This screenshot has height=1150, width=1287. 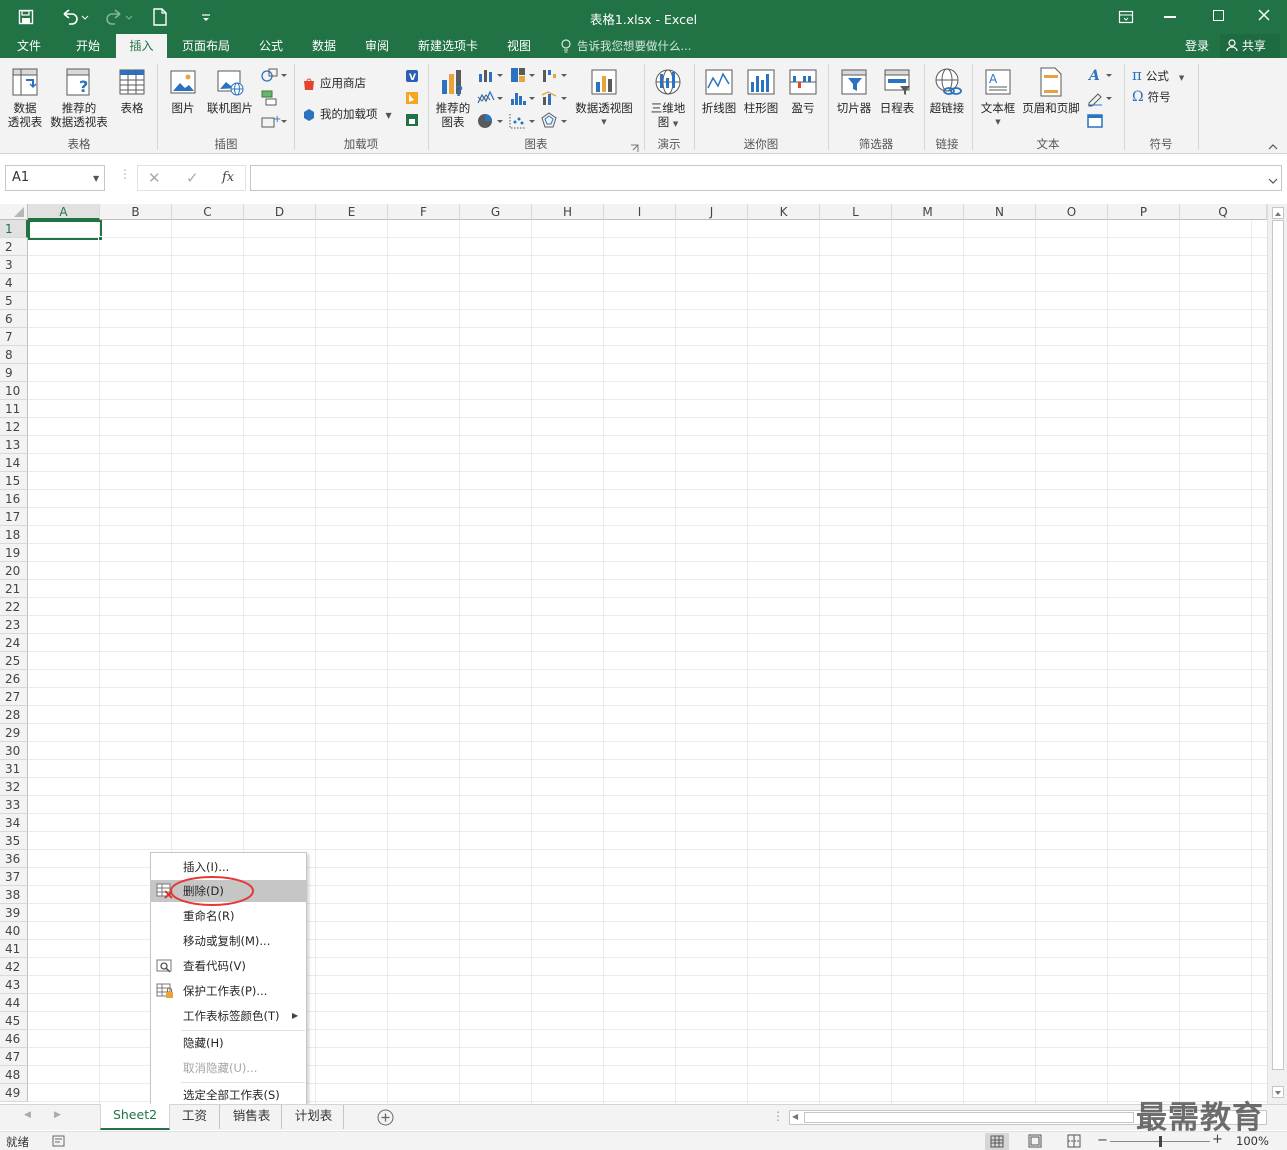 What do you see at coordinates (274, 121) in the screenshot?
I see `screenshot-icon: +` at bounding box center [274, 121].